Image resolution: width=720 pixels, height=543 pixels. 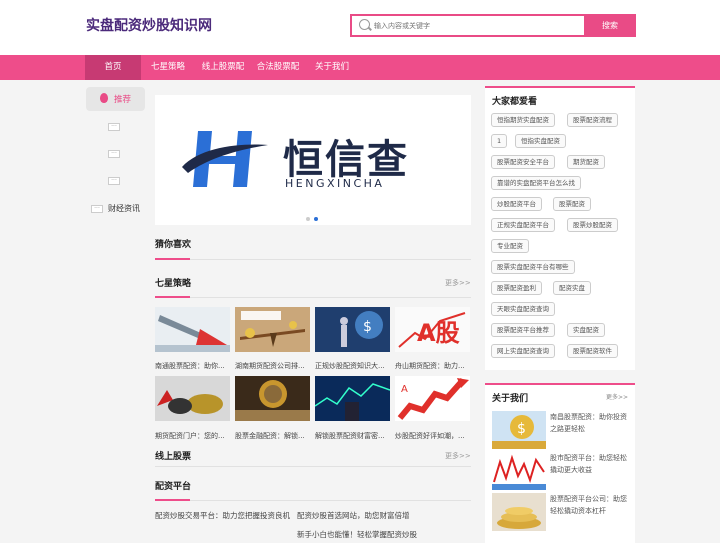 I want to click on tag: 专业配资, so click(x=510, y=246).